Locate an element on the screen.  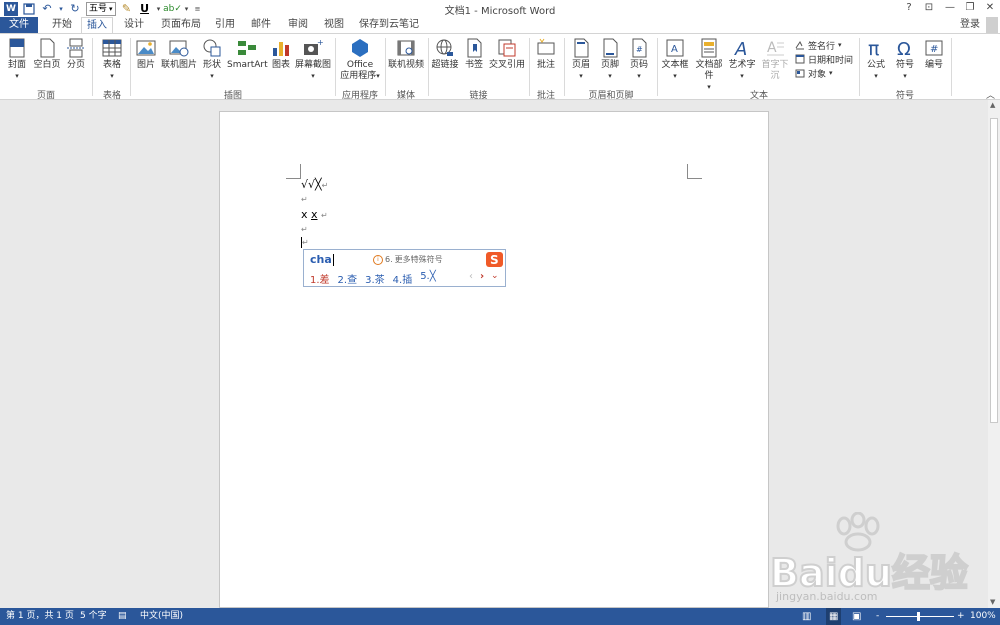
quick-parts-button: 文档部件 ▾ is located at coordinates (709, 65).